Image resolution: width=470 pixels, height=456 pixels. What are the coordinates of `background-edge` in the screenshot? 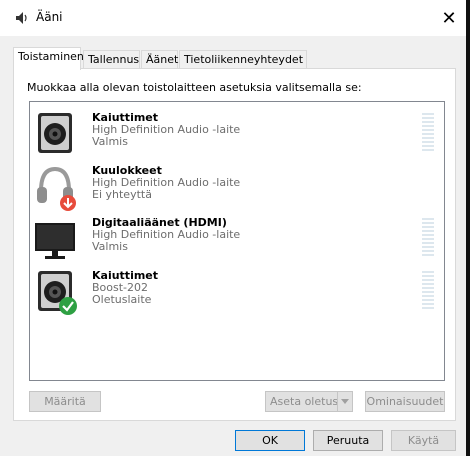 It's located at (468, 228).